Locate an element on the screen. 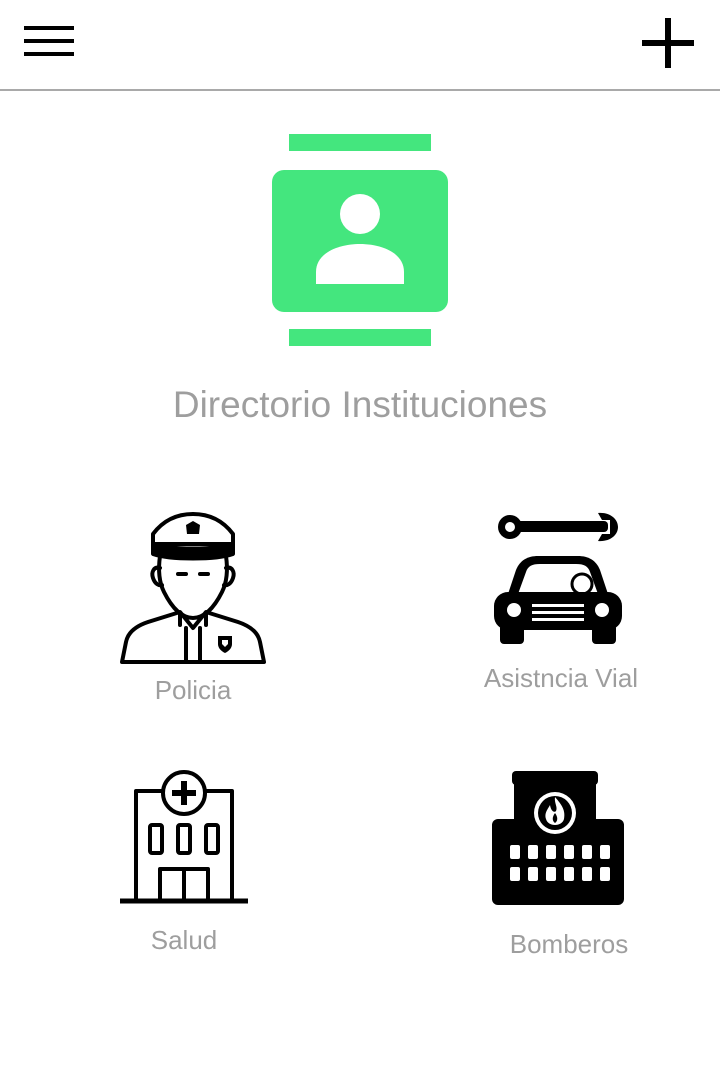 The width and height of the screenshot is (720, 1080). tile-salud: Salud is located at coordinates (184, 865).